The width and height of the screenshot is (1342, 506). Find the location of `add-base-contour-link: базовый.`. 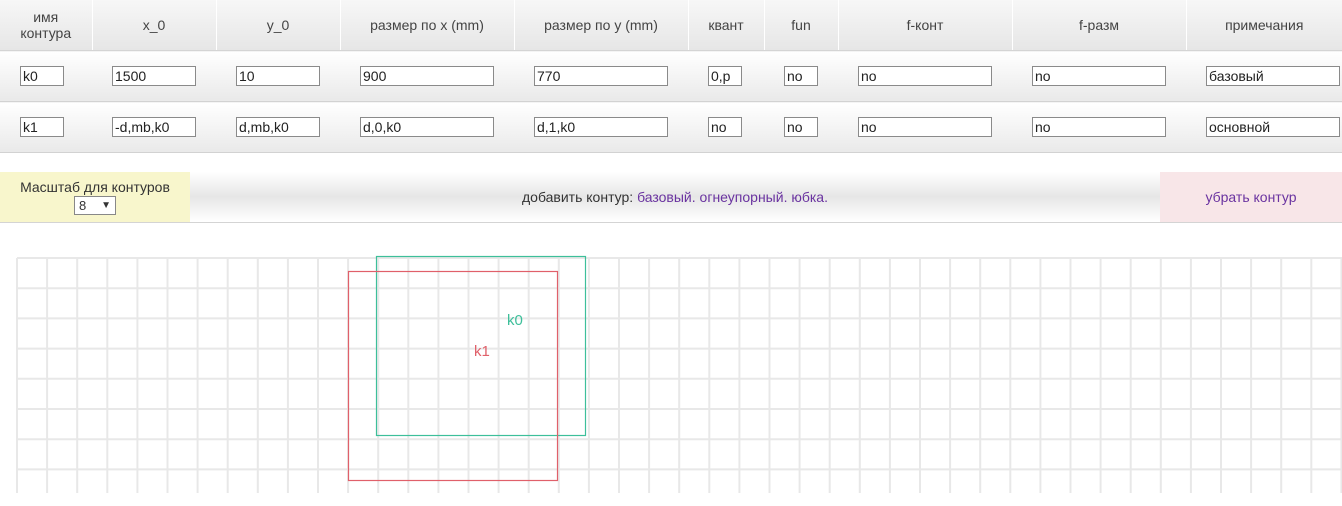

add-base-contour-link: базовый. is located at coordinates (666, 197).